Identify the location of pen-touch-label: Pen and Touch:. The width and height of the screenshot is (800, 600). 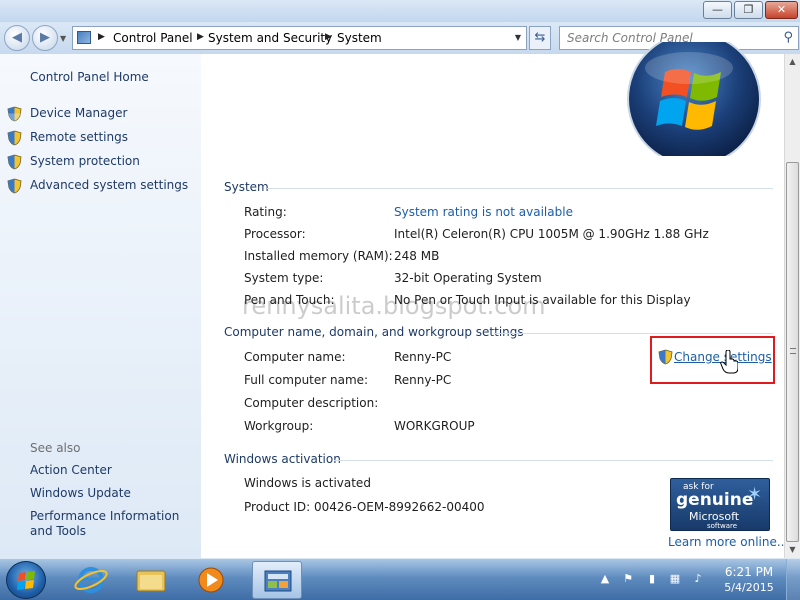
(289, 300).